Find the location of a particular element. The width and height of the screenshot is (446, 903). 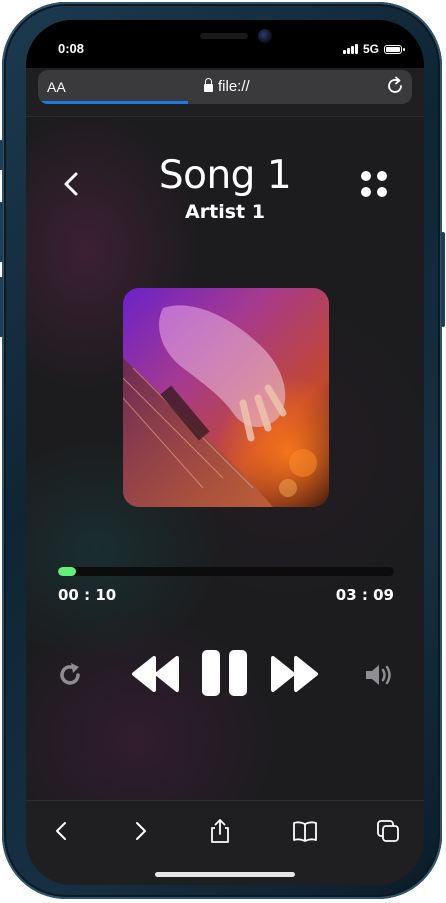

fast-forward-icon is located at coordinates (295, 674).